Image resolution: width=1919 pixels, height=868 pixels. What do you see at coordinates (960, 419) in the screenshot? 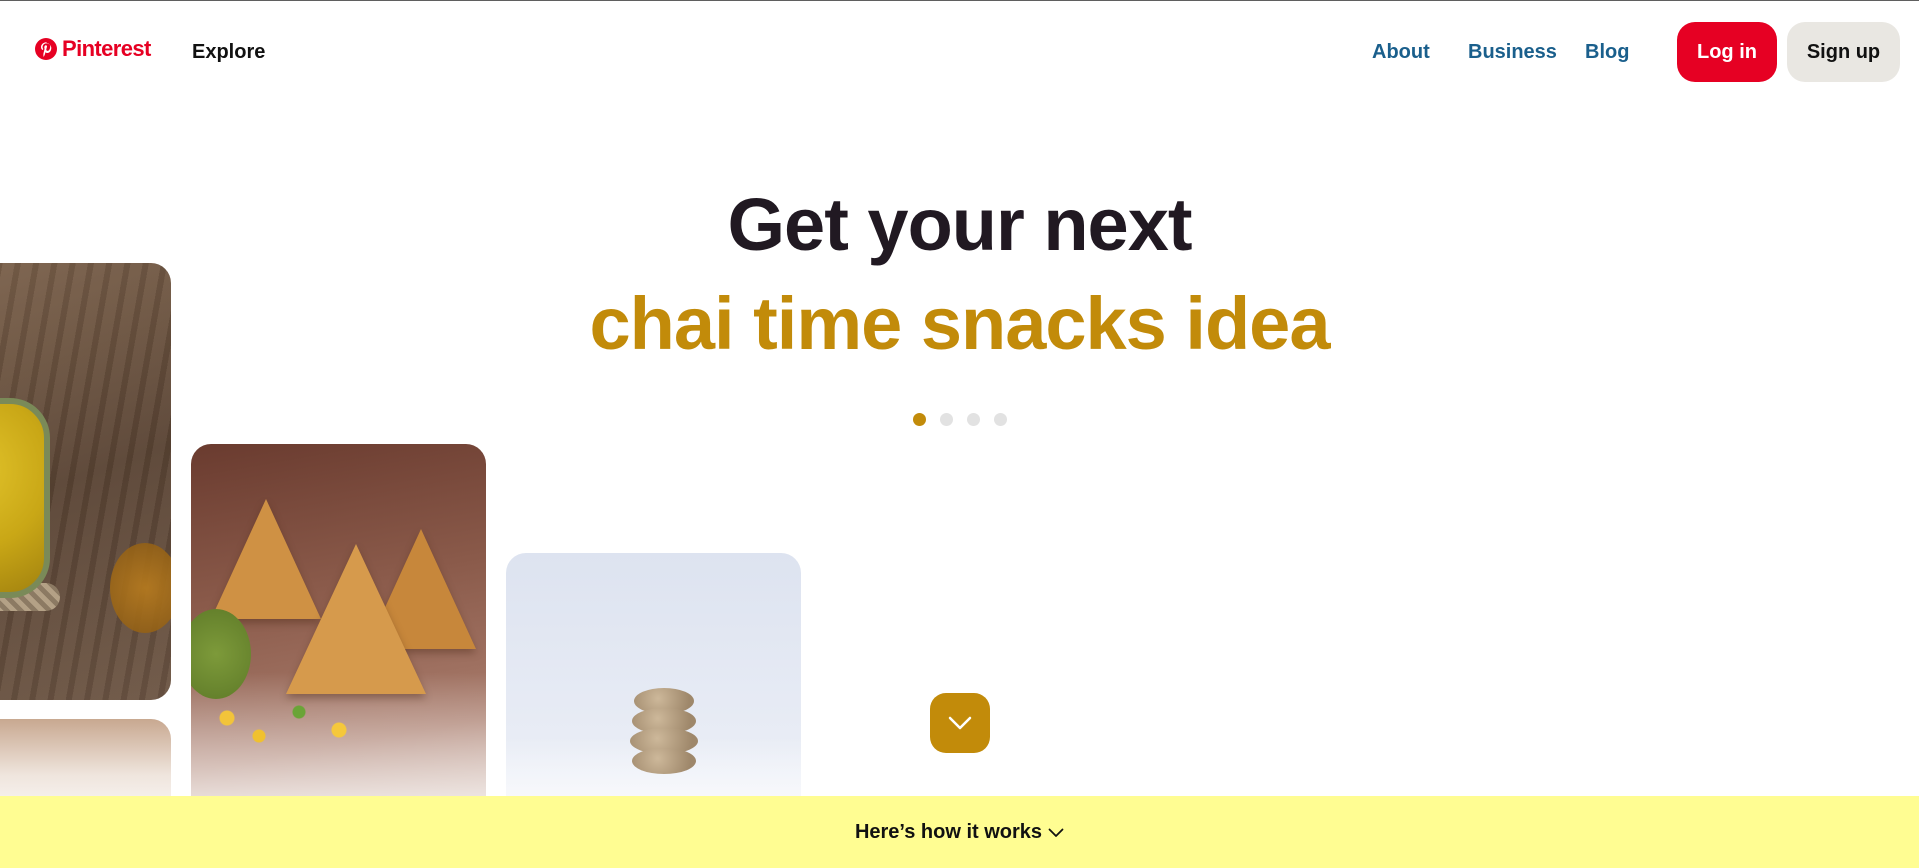
I see `carousel-indicator` at bounding box center [960, 419].